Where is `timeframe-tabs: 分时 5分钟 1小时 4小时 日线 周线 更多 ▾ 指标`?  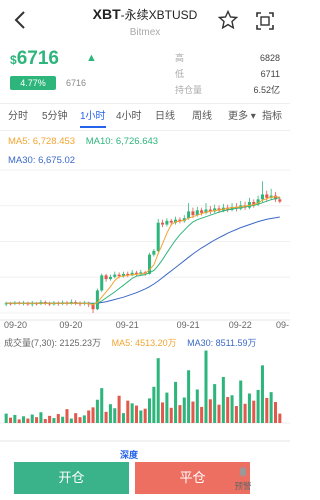
timeframe-tabs: 分时 5分钟 1小时 4小时 日线 周线 更多 ▾ 指标 is located at coordinates (145, 119).